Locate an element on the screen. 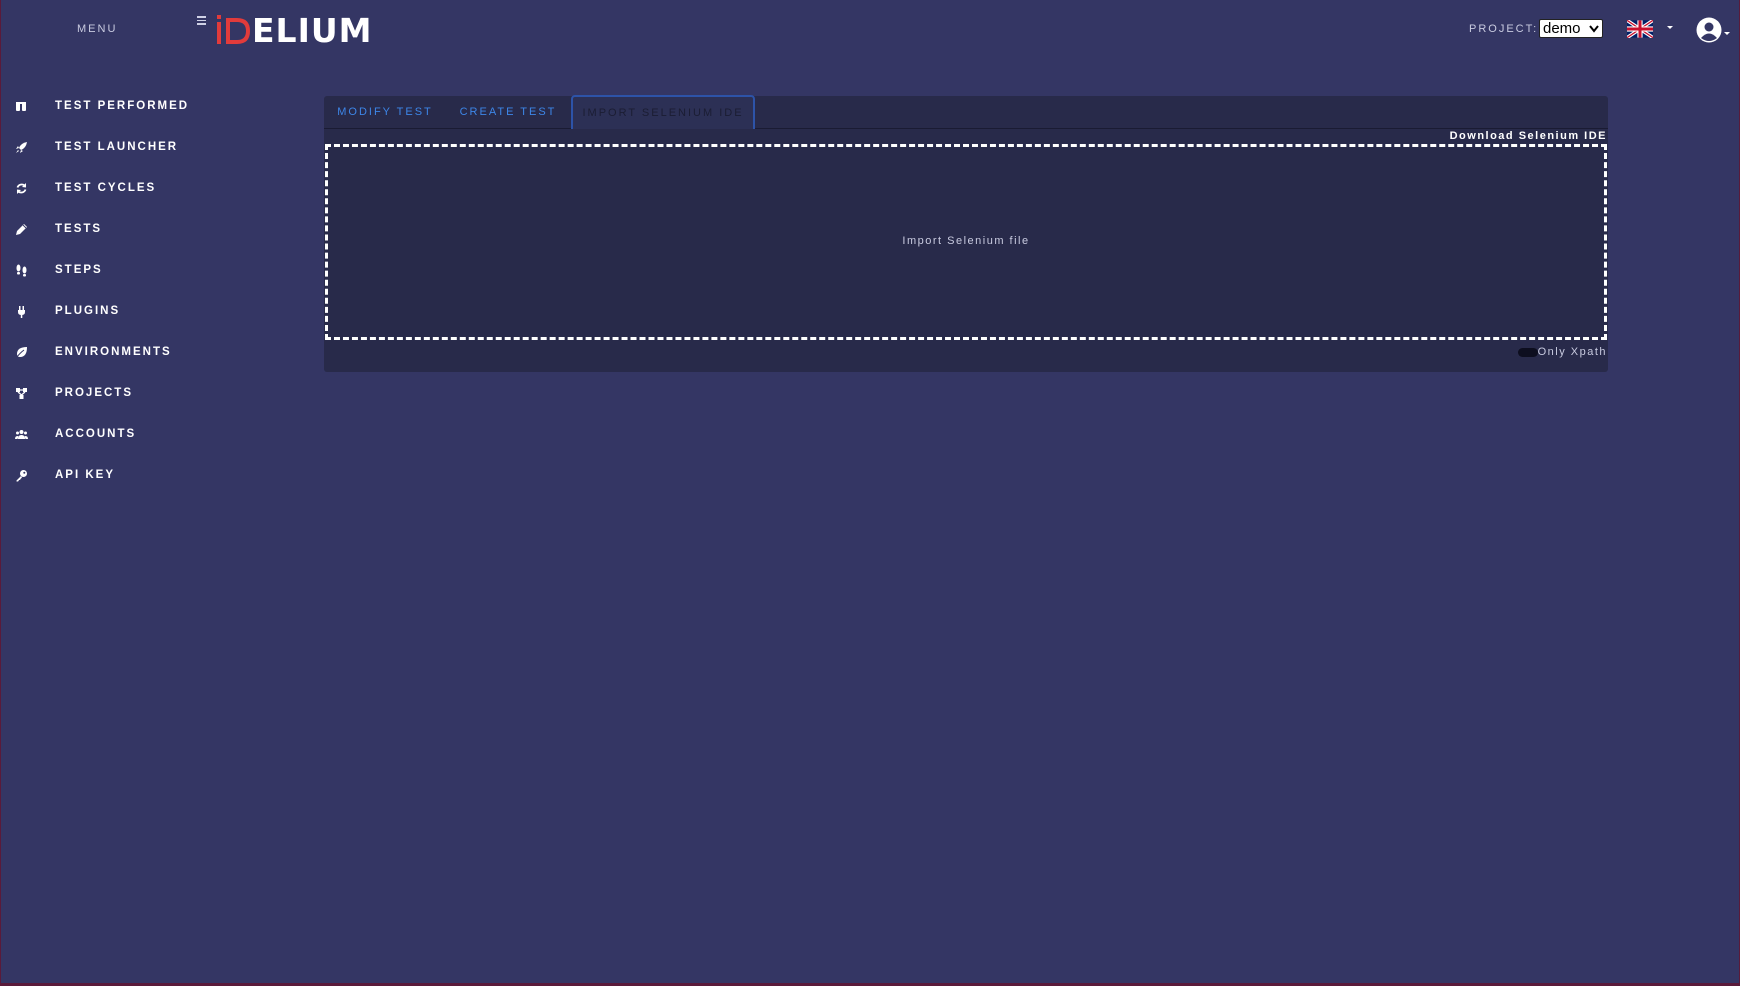 This screenshot has width=1740, height=986. clipboard-icon is located at coordinates (21, 106).